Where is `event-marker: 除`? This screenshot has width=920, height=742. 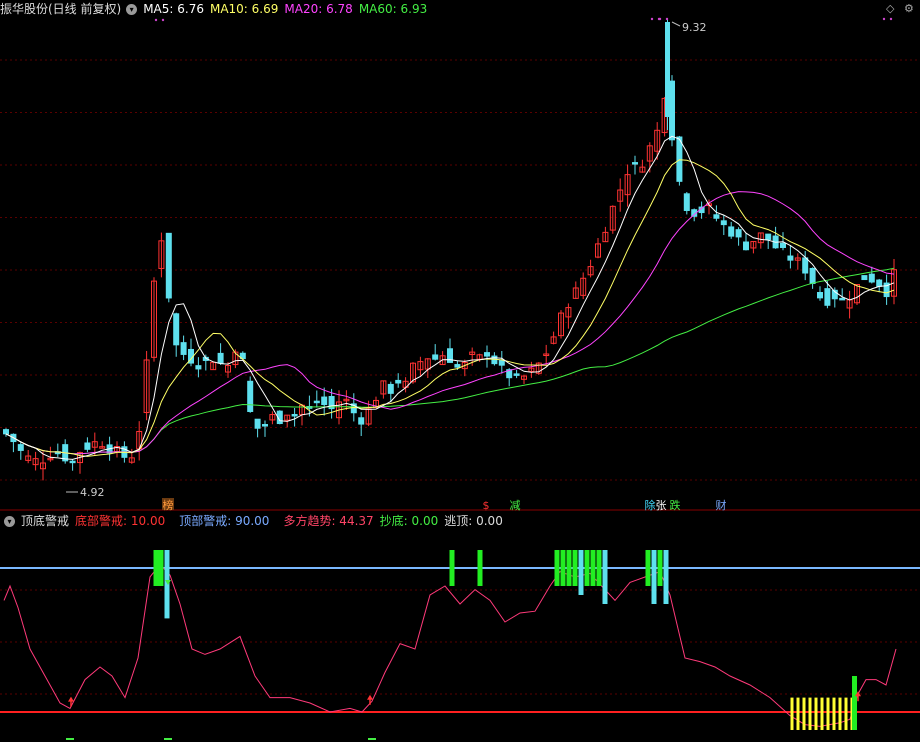
event-marker: 除 is located at coordinates (650, 505).